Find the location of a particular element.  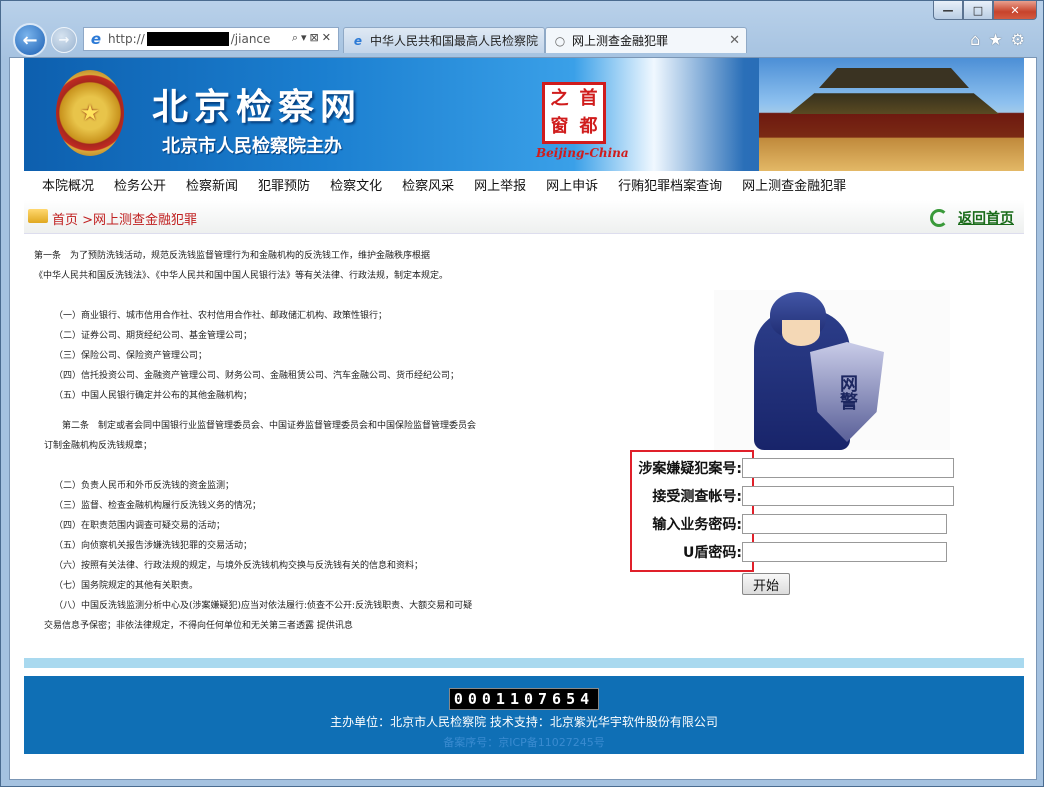

article-line: （一）商业银行、城市信用合作社、农村信用合作社、邮政储汇机构、政策性银行； is located at coordinates (221, 316).